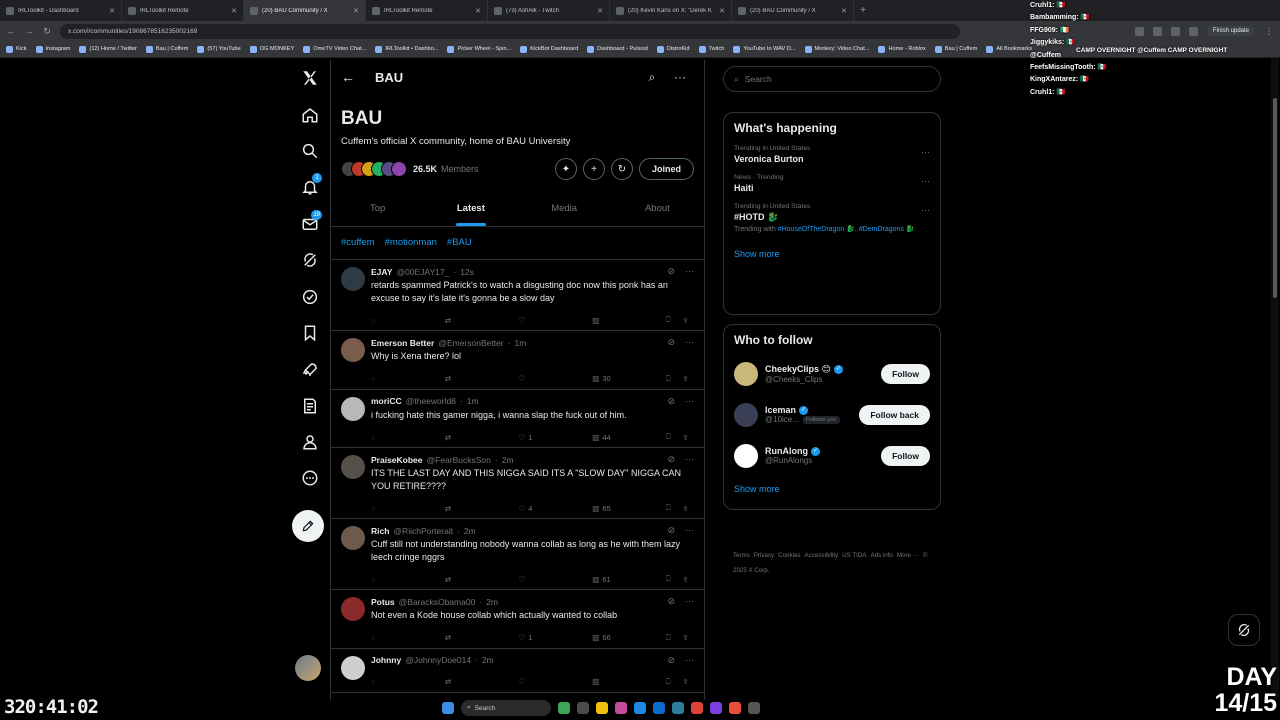 This screenshot has width=1280, height=720. Describe the element at coordinates (1244, 630) in the screenshot. I see `grok-floating-button` at that location.